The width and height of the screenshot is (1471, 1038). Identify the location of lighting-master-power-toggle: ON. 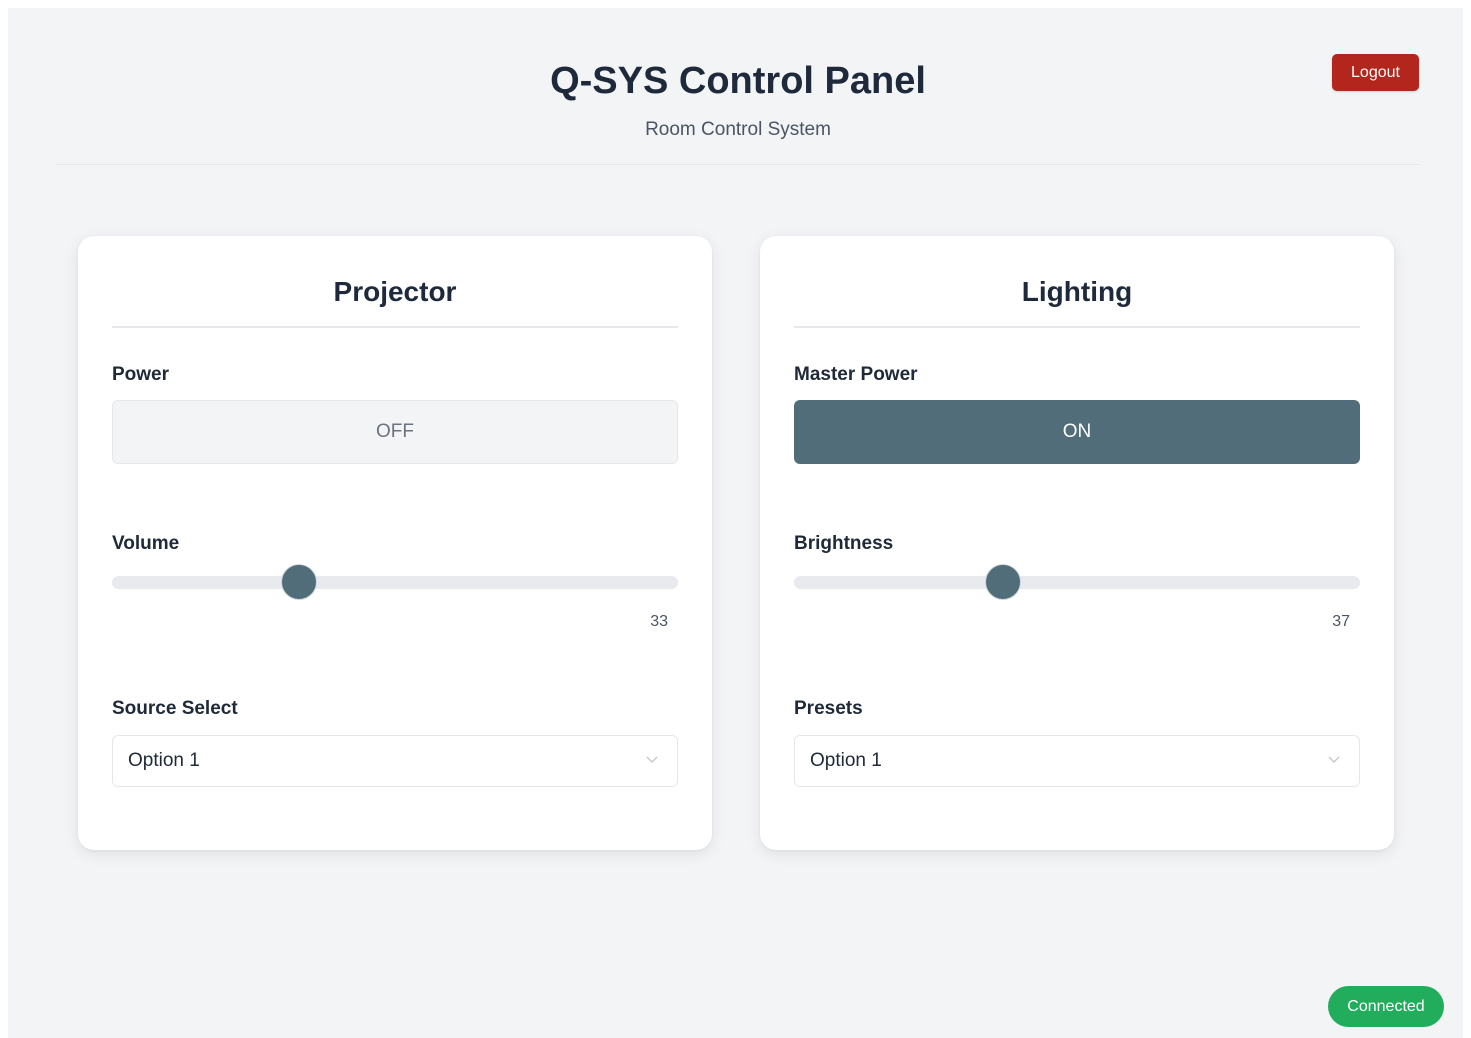
(1077, 432).